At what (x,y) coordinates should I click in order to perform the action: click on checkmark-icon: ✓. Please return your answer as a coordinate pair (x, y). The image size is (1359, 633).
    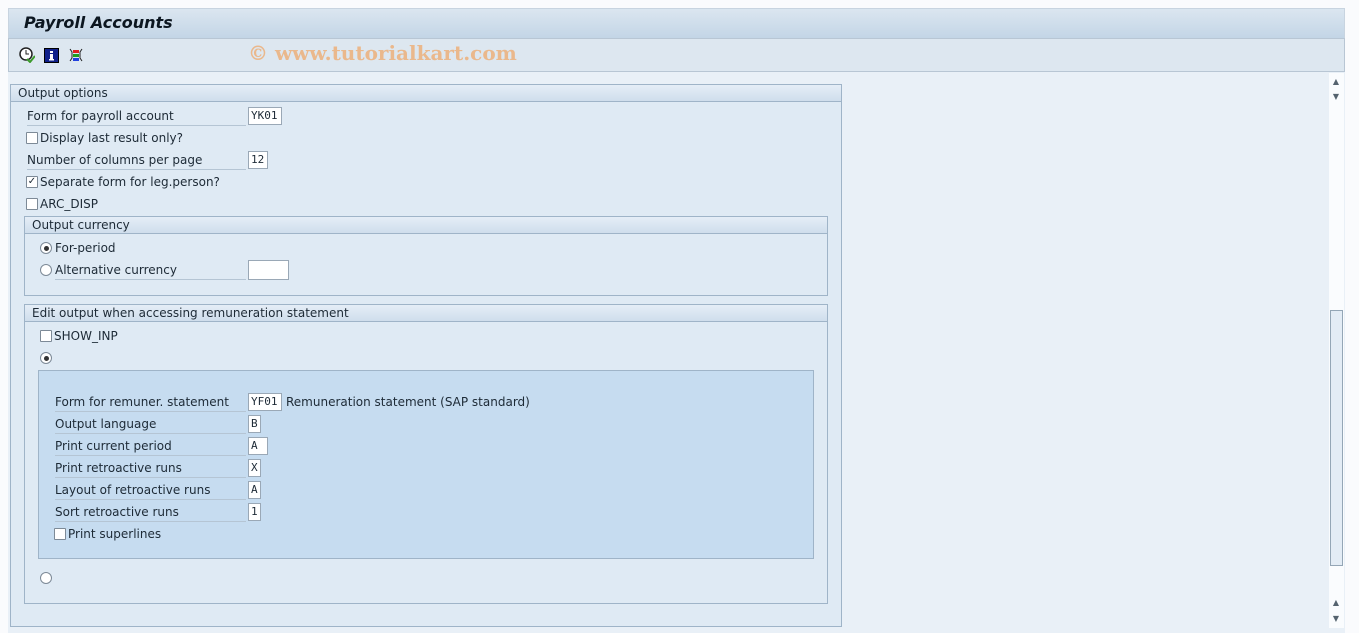
    Looking at the image, I should click on (32, 181).